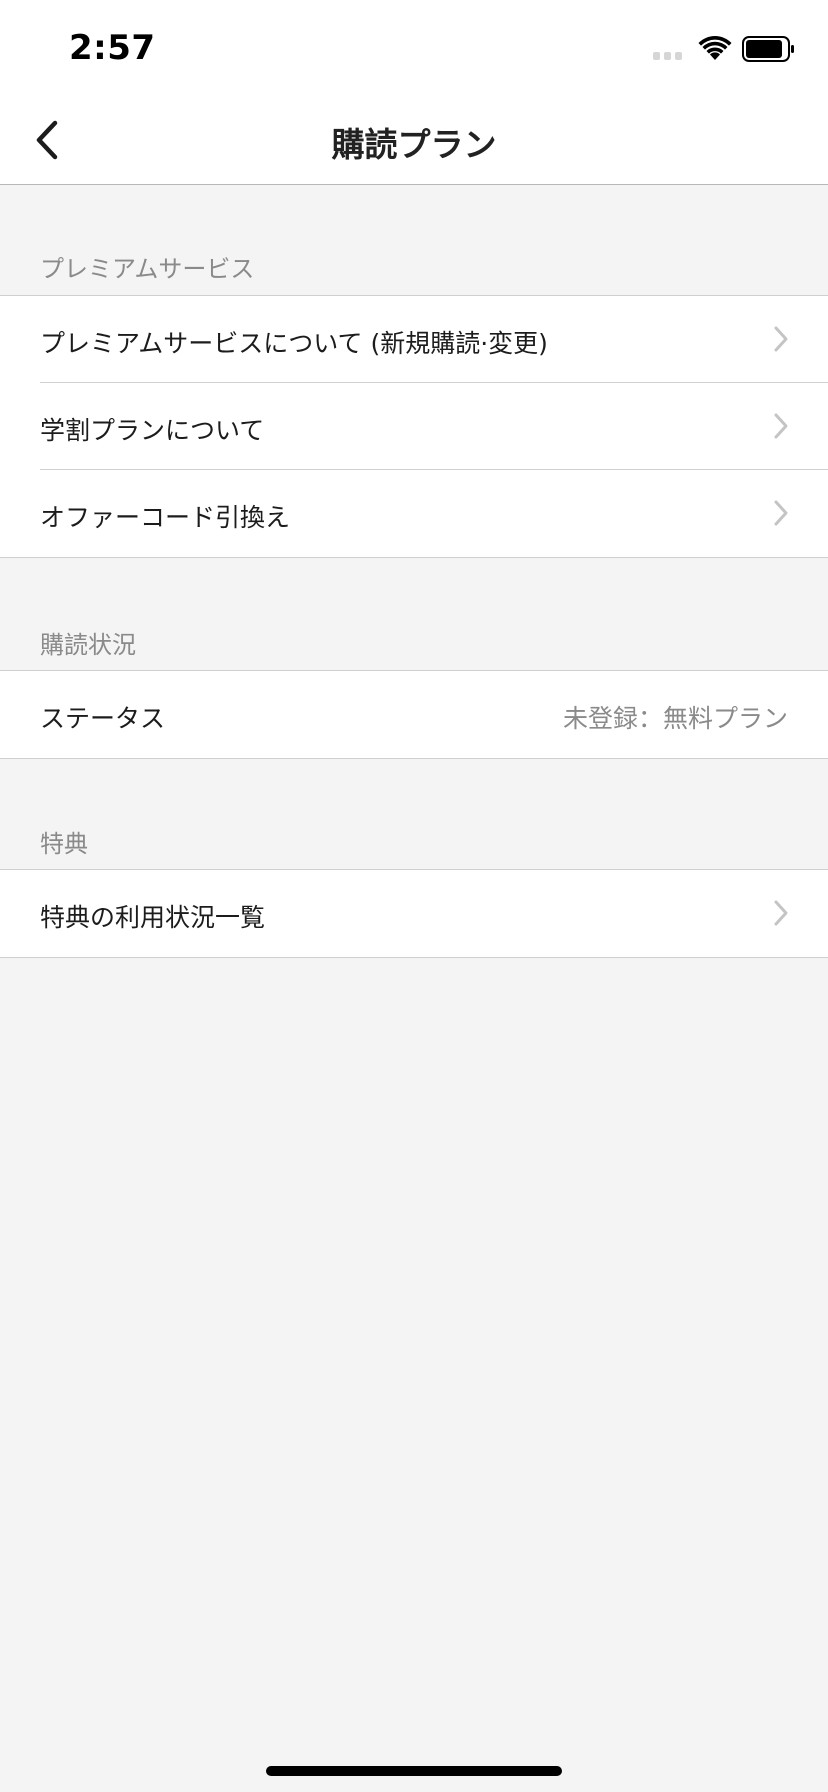 The width and height of the screenshot is (828, 1792). Describe the element at coordinates (414, 513) in the screenshot. I see `offer-code-redeem-row: オファーコード引換え` at that location.